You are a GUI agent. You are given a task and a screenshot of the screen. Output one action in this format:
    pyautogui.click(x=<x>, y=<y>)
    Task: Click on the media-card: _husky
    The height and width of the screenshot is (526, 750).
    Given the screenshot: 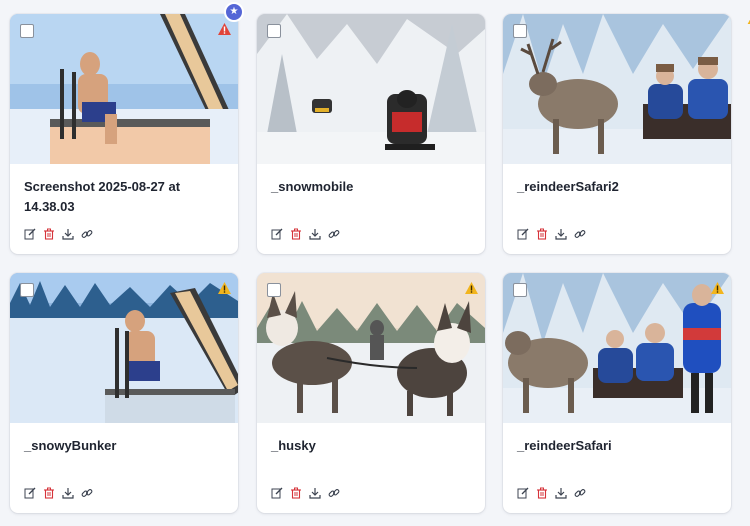 What is the action you would take?
    pyautogui.click(x=371, y=393)
    